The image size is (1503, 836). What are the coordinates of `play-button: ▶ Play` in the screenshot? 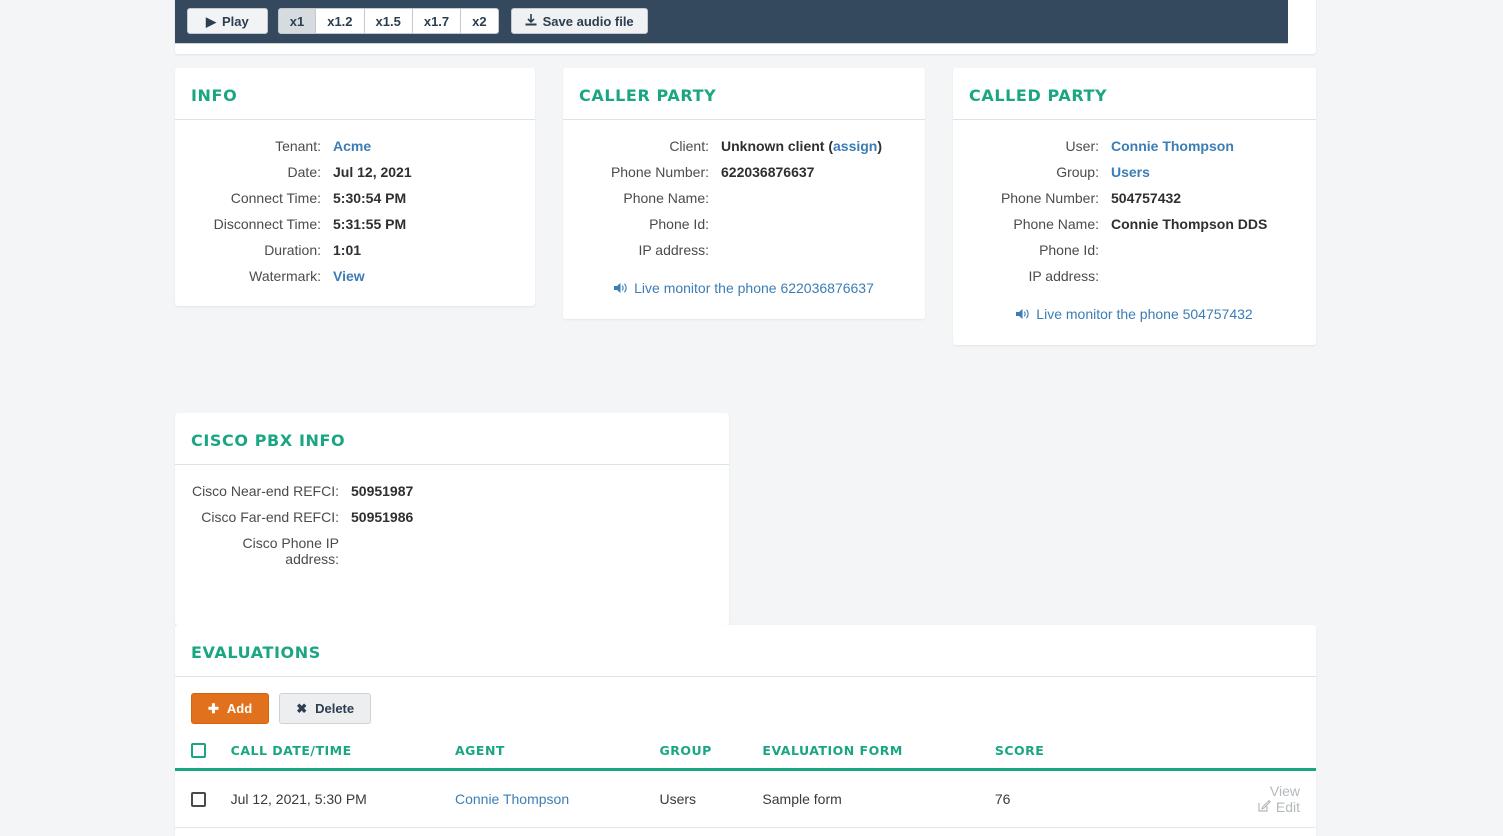 It's located at (227, 21).